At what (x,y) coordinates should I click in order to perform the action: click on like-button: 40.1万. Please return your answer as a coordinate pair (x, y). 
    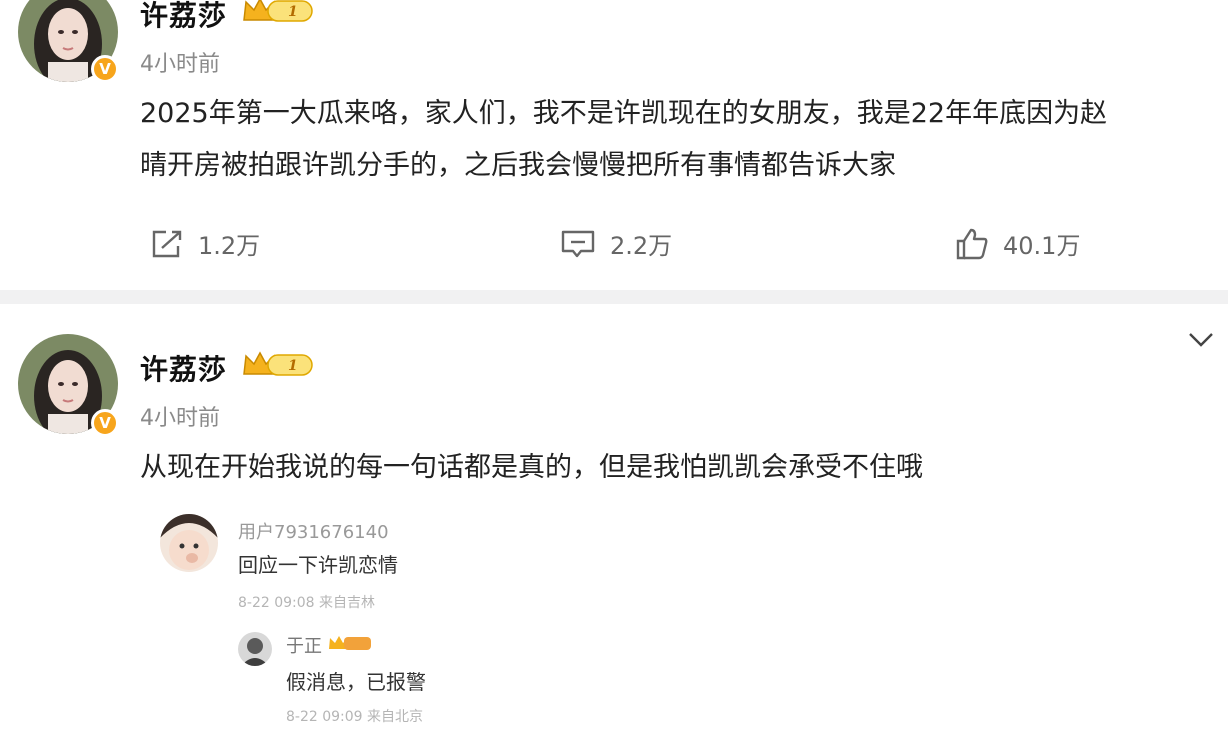
    Looking at the image, I should click on (1017, 243).